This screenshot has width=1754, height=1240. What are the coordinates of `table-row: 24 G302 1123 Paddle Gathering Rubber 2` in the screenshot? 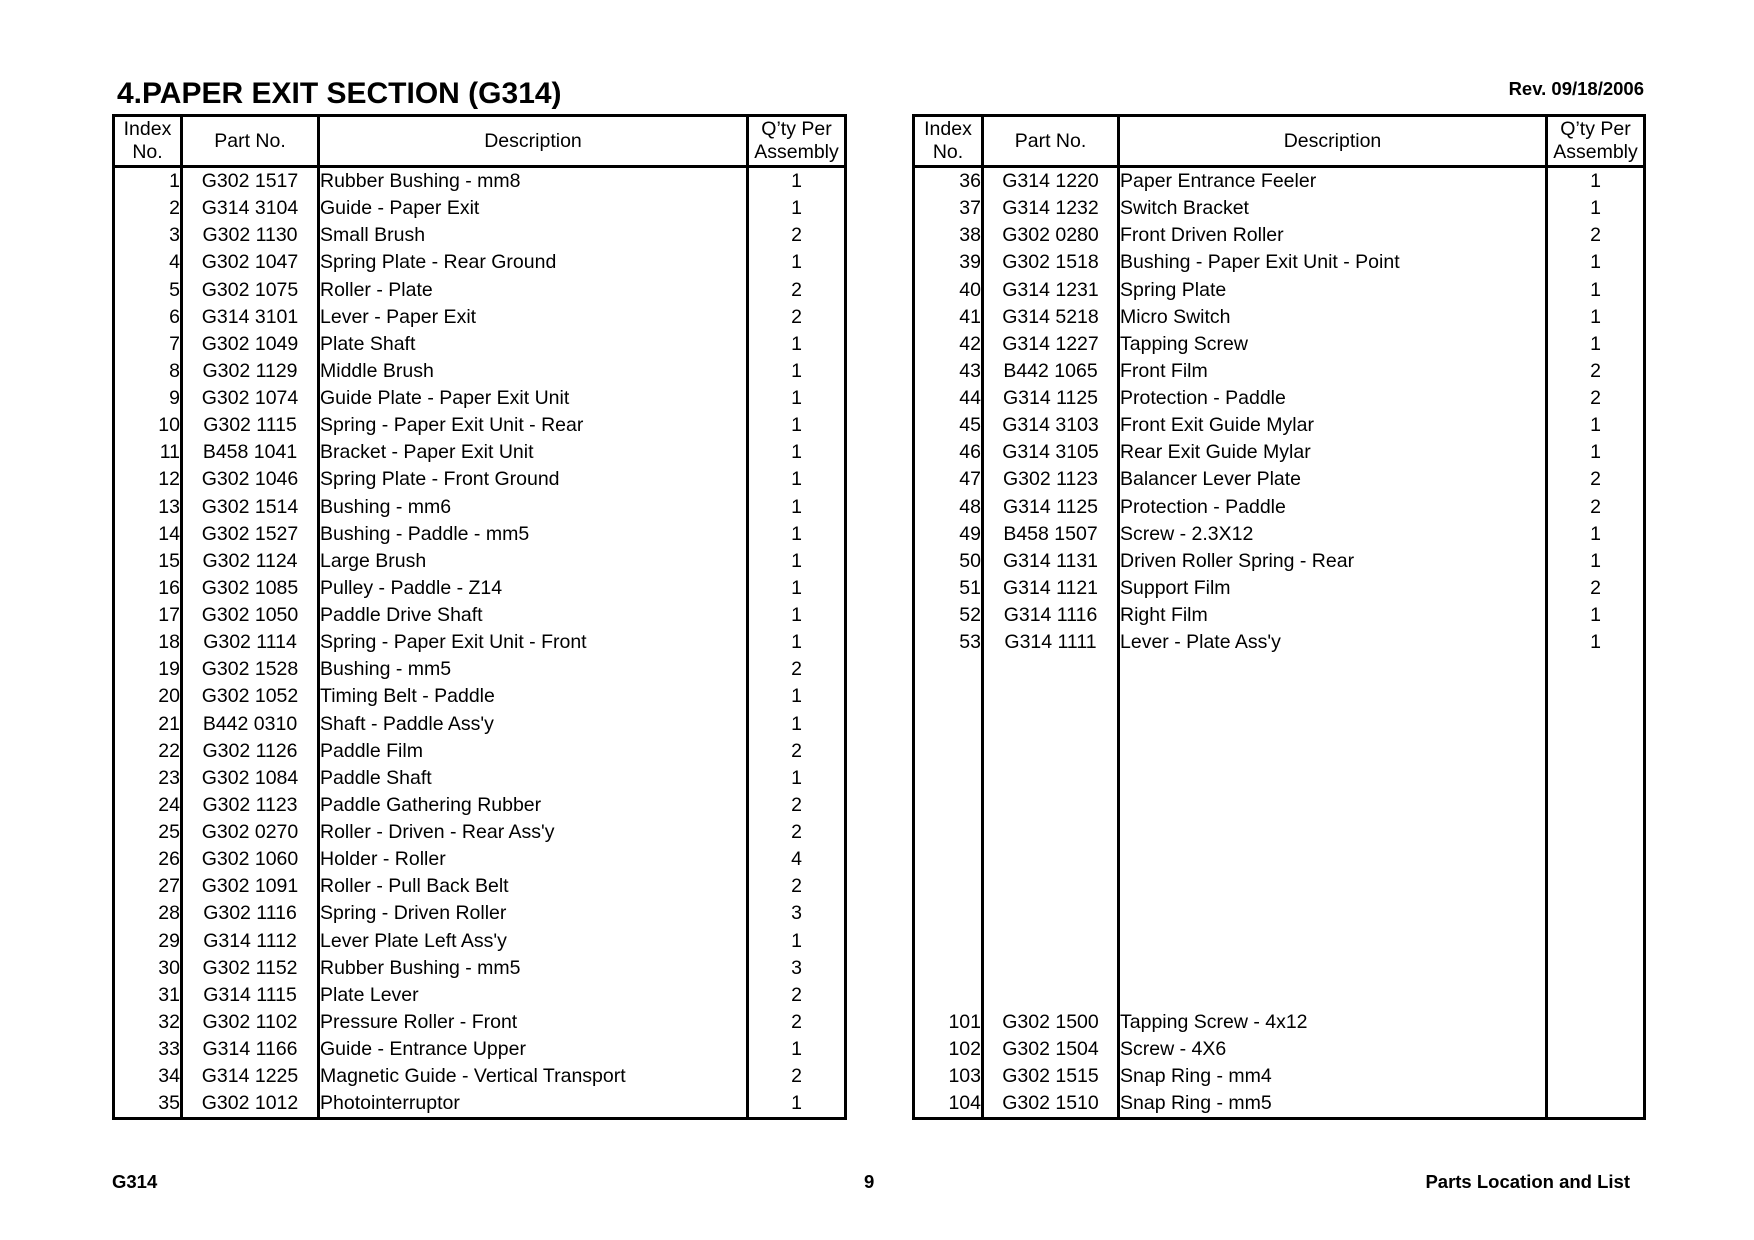 It's located at (479, 805).